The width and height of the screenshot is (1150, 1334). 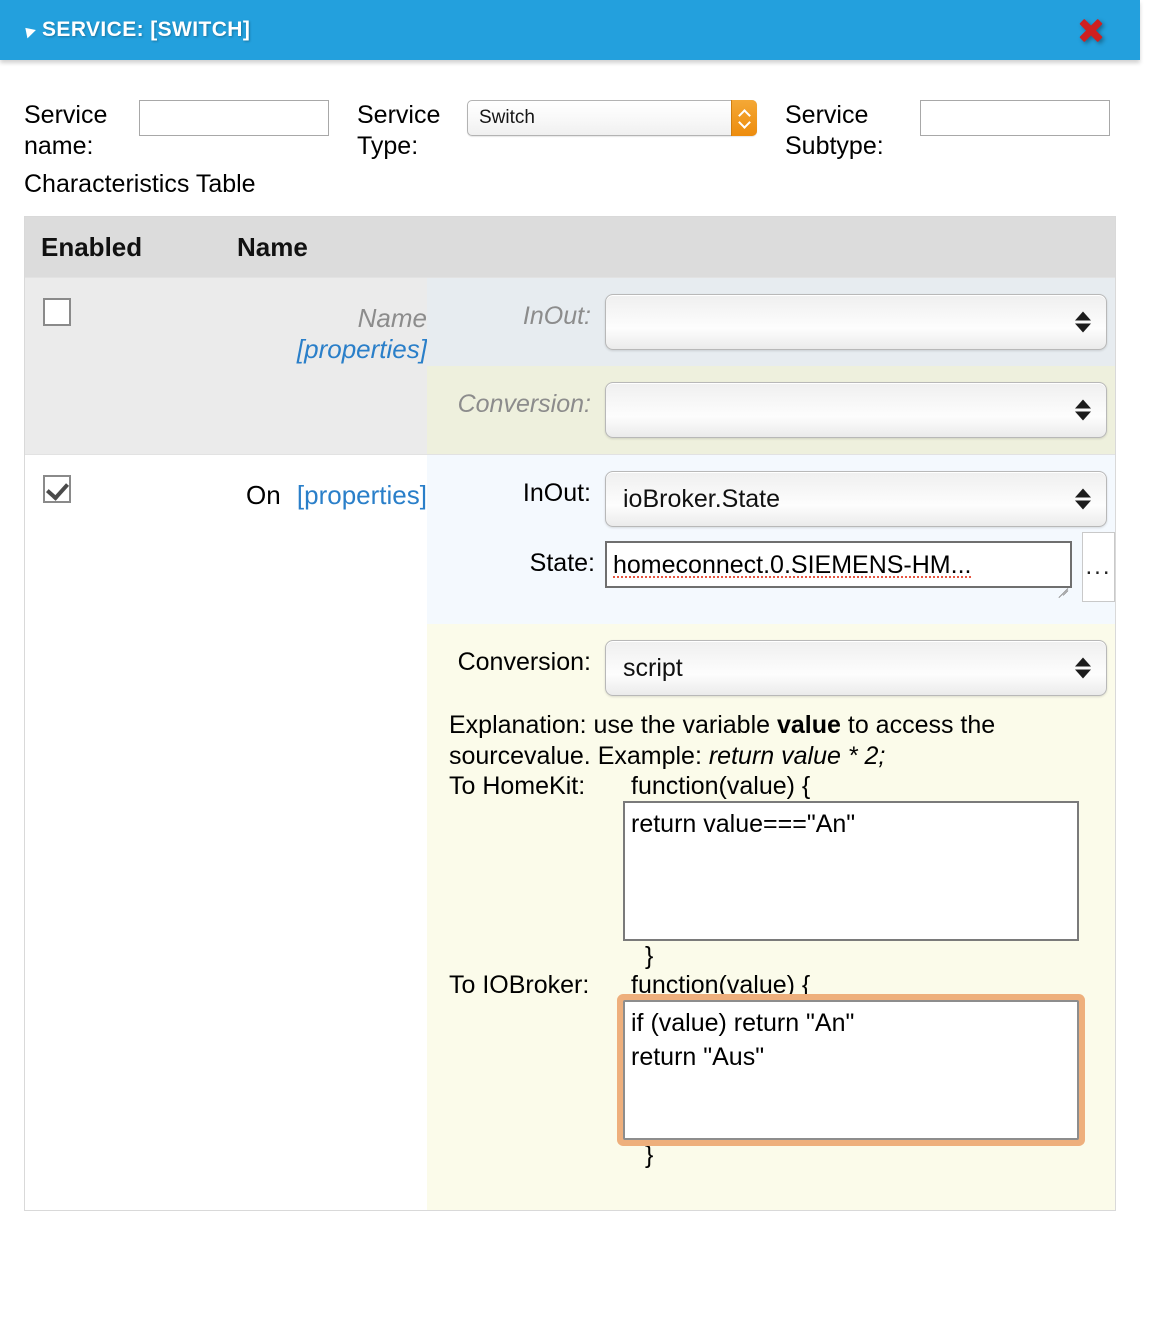 What do you see at coordinates (797, 756) in the screenshot?
I see `explanation-example: return value * 2;` at bounding box center [797, 756].